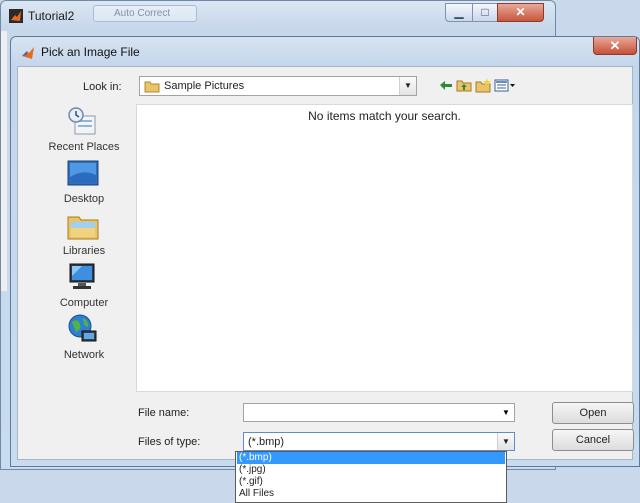 Image resolution: width=640 pixels, height=503 pixels. What do you see at coordinates (615, 46) in the screenshot?
I see `dialog-close-button: ✕` at bounding box center [615, 46].